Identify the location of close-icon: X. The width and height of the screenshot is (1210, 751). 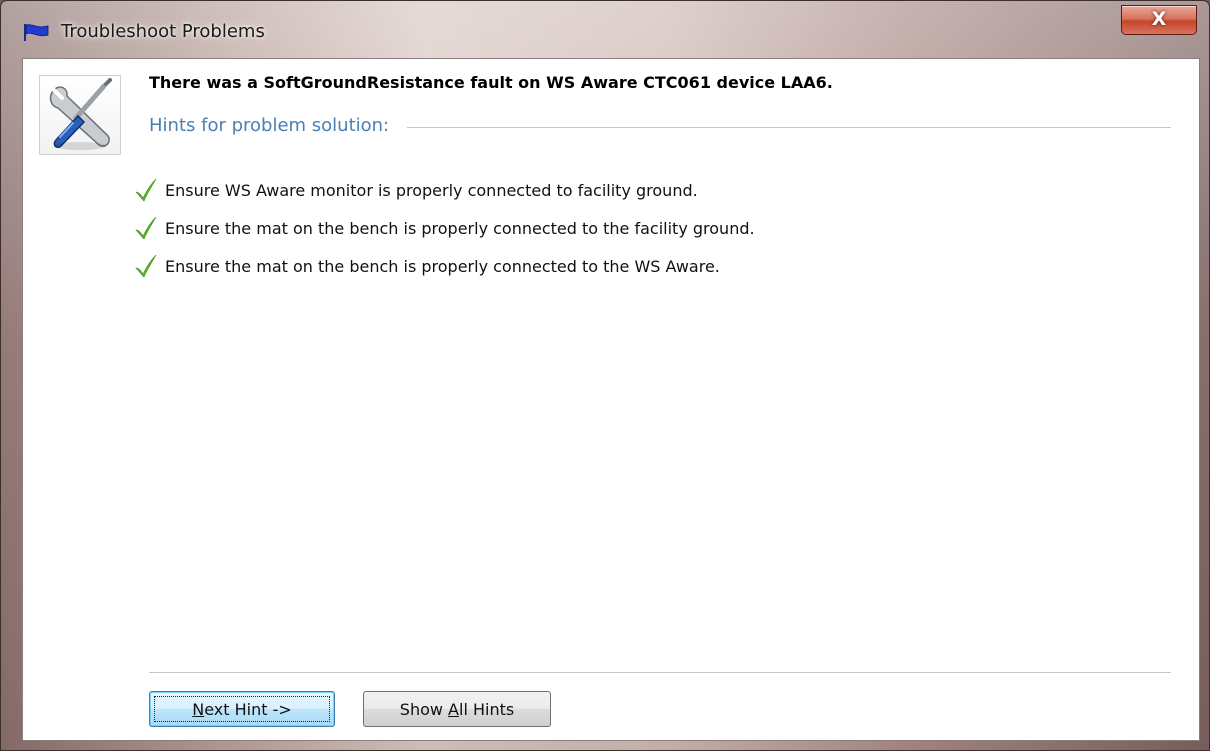
(1159, 19).